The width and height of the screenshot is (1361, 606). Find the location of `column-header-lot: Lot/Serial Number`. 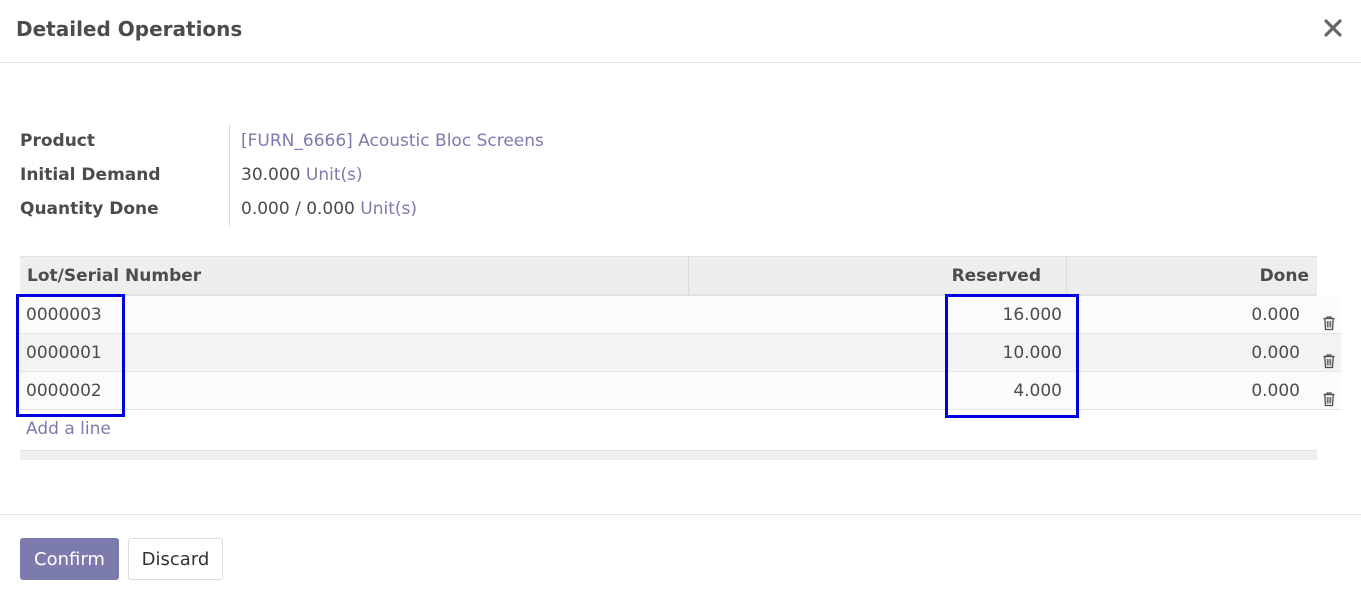

column-header-lot: Lot/Serial Number is located at coordinates (354, 276).